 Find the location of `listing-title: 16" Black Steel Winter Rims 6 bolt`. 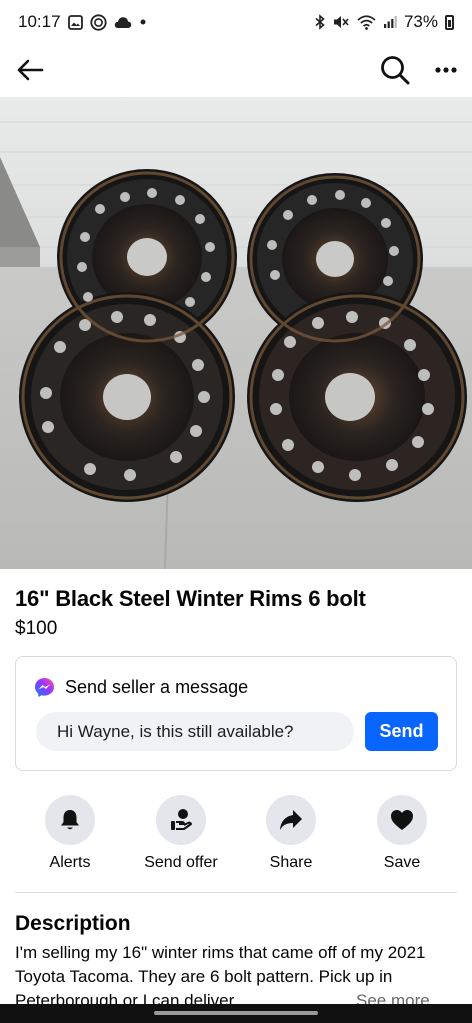

listing-title: 16" Black Steel Winter Rims 6 bolt is located at coordinates (190, 598).